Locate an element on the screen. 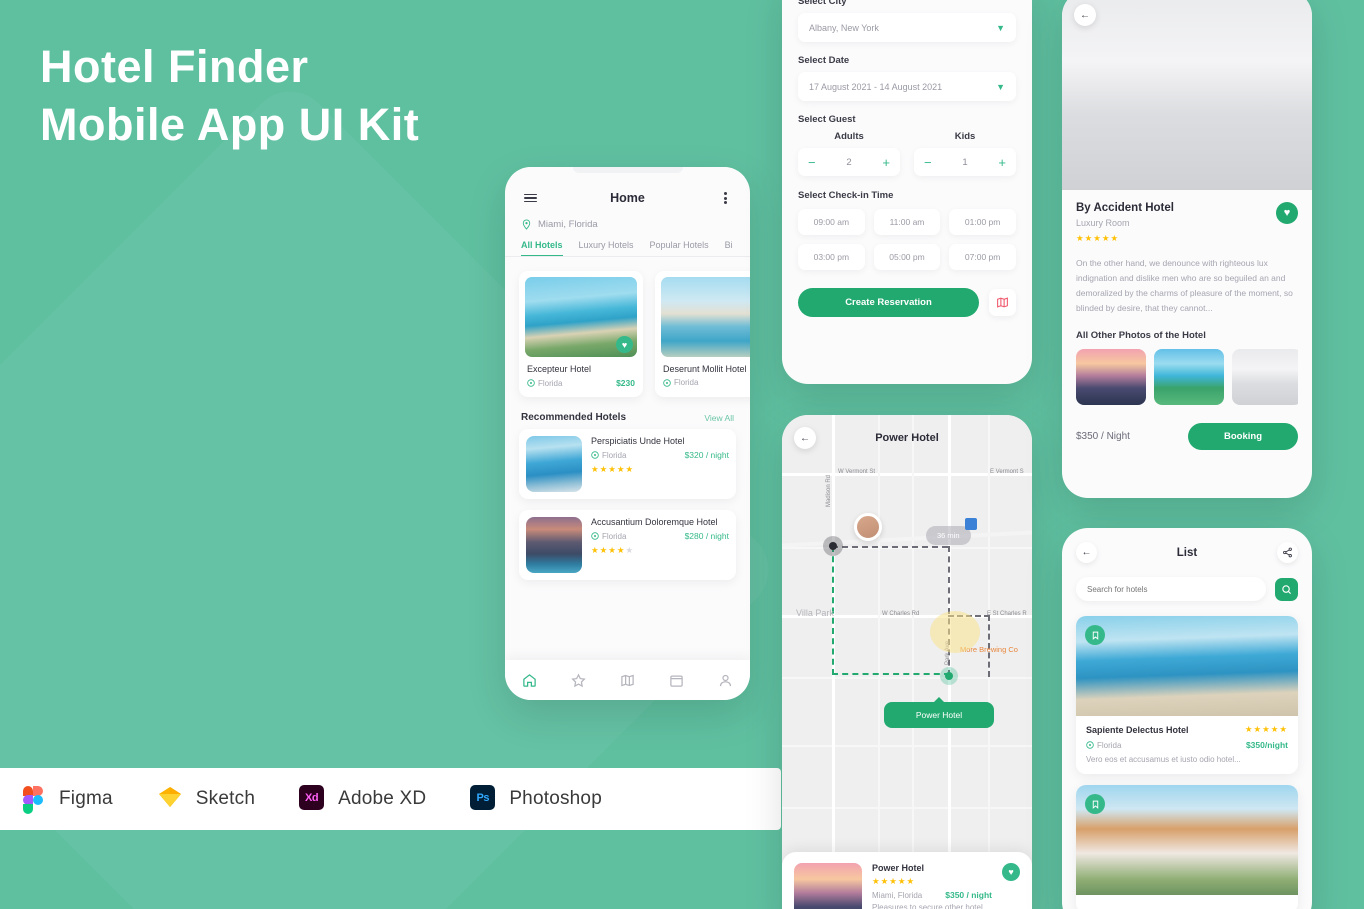 Image resolution: width=1364 pixels, height=909 pixels. hotel-card-image: ♥ is located at coordinates (581, 317).